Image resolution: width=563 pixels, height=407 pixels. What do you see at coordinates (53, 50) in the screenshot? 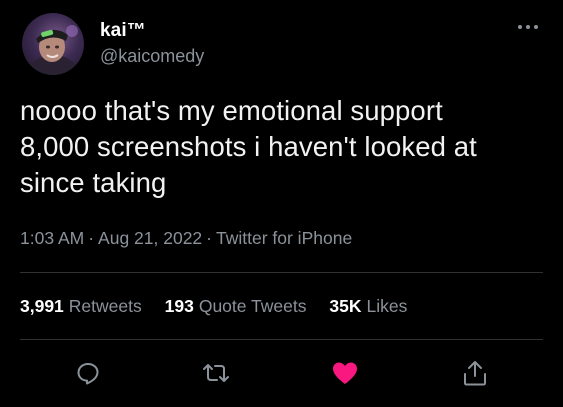
I see `avatar-image` at bounding box center [53, 50].